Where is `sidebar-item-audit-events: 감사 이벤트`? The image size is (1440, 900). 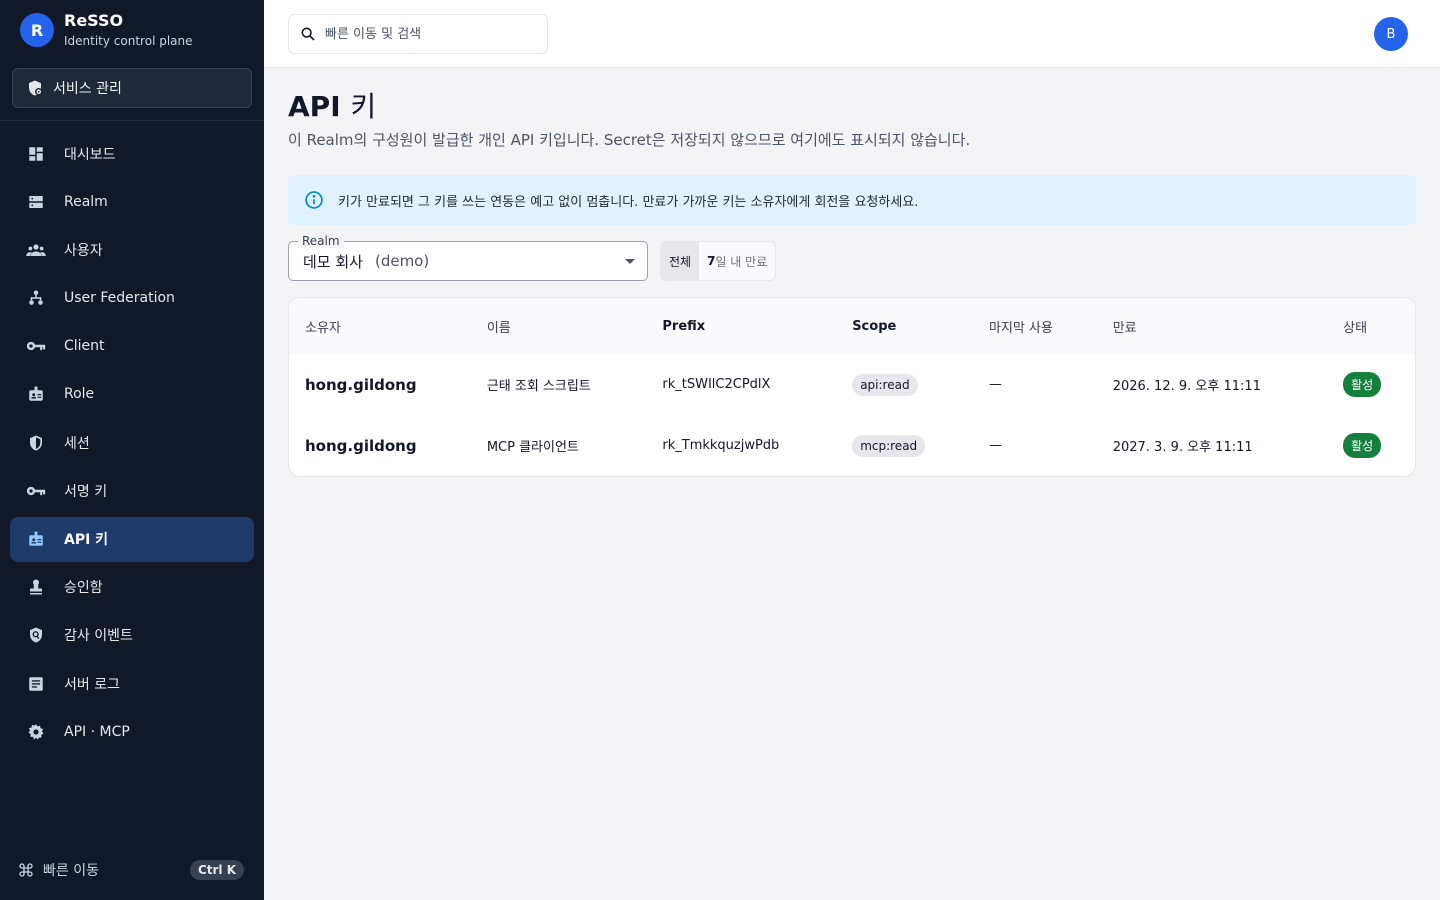
sidebar-item-audit-events: 감사 이벤트 is located at coordinates (132, 635).